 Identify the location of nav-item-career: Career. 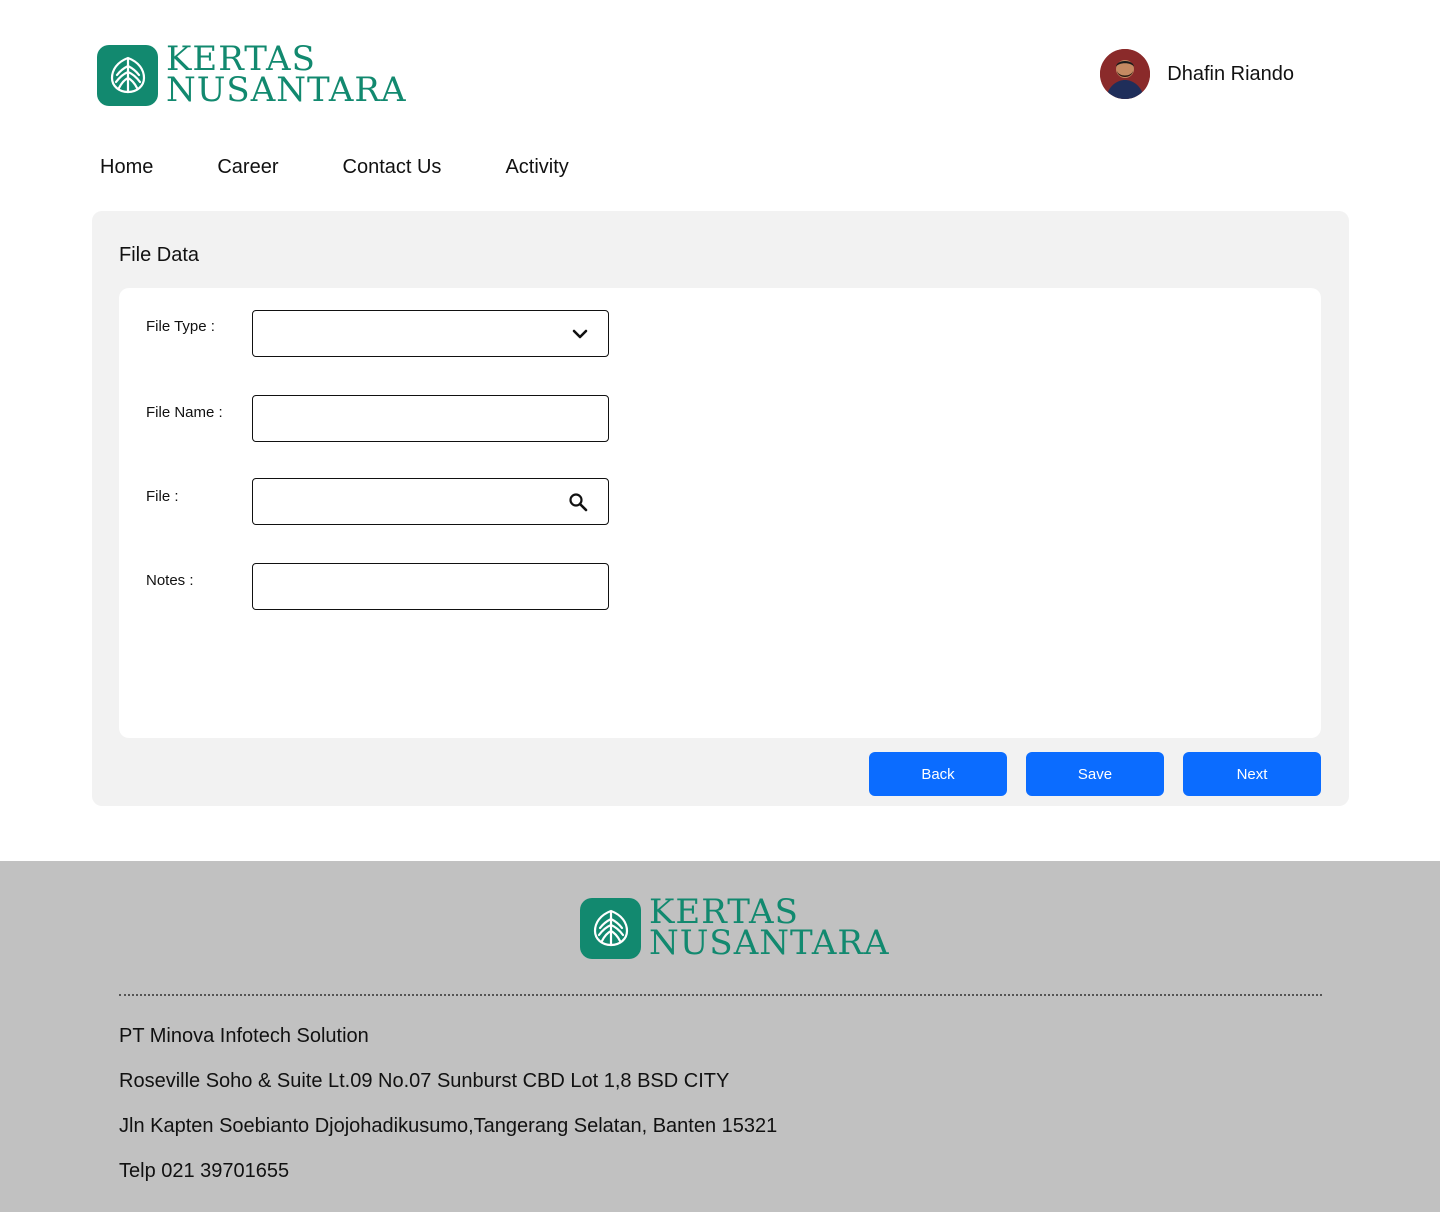
(247, 167).